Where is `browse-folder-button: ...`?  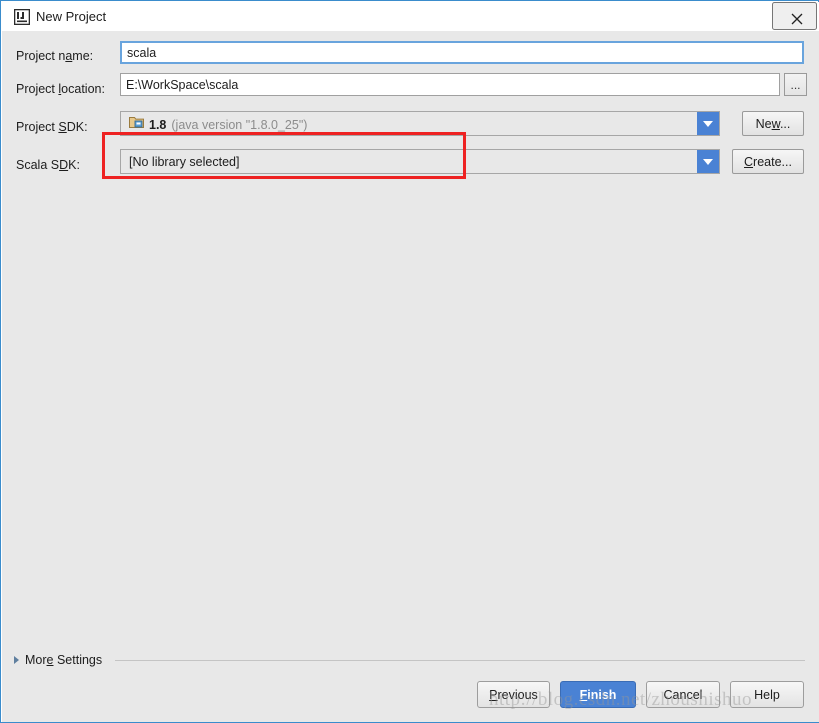
browse-folder-button: ... is located at coordinates (795, 84).